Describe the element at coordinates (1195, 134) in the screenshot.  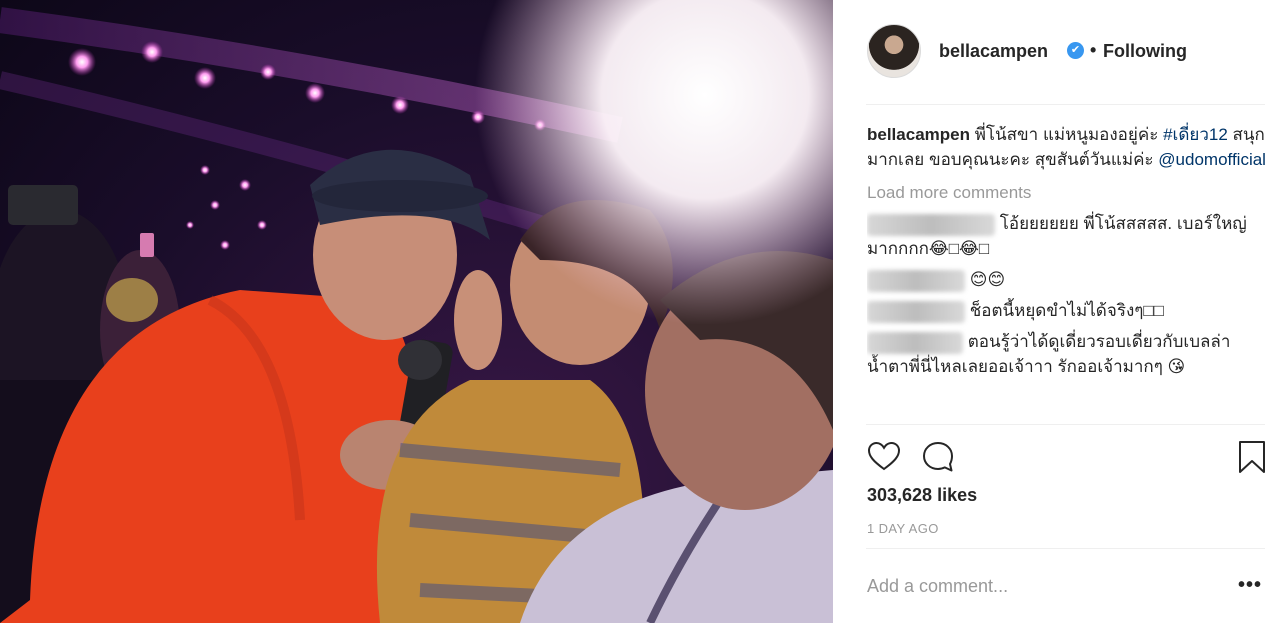
I see `hashtag-link: #เดี่ยว12` at that location.